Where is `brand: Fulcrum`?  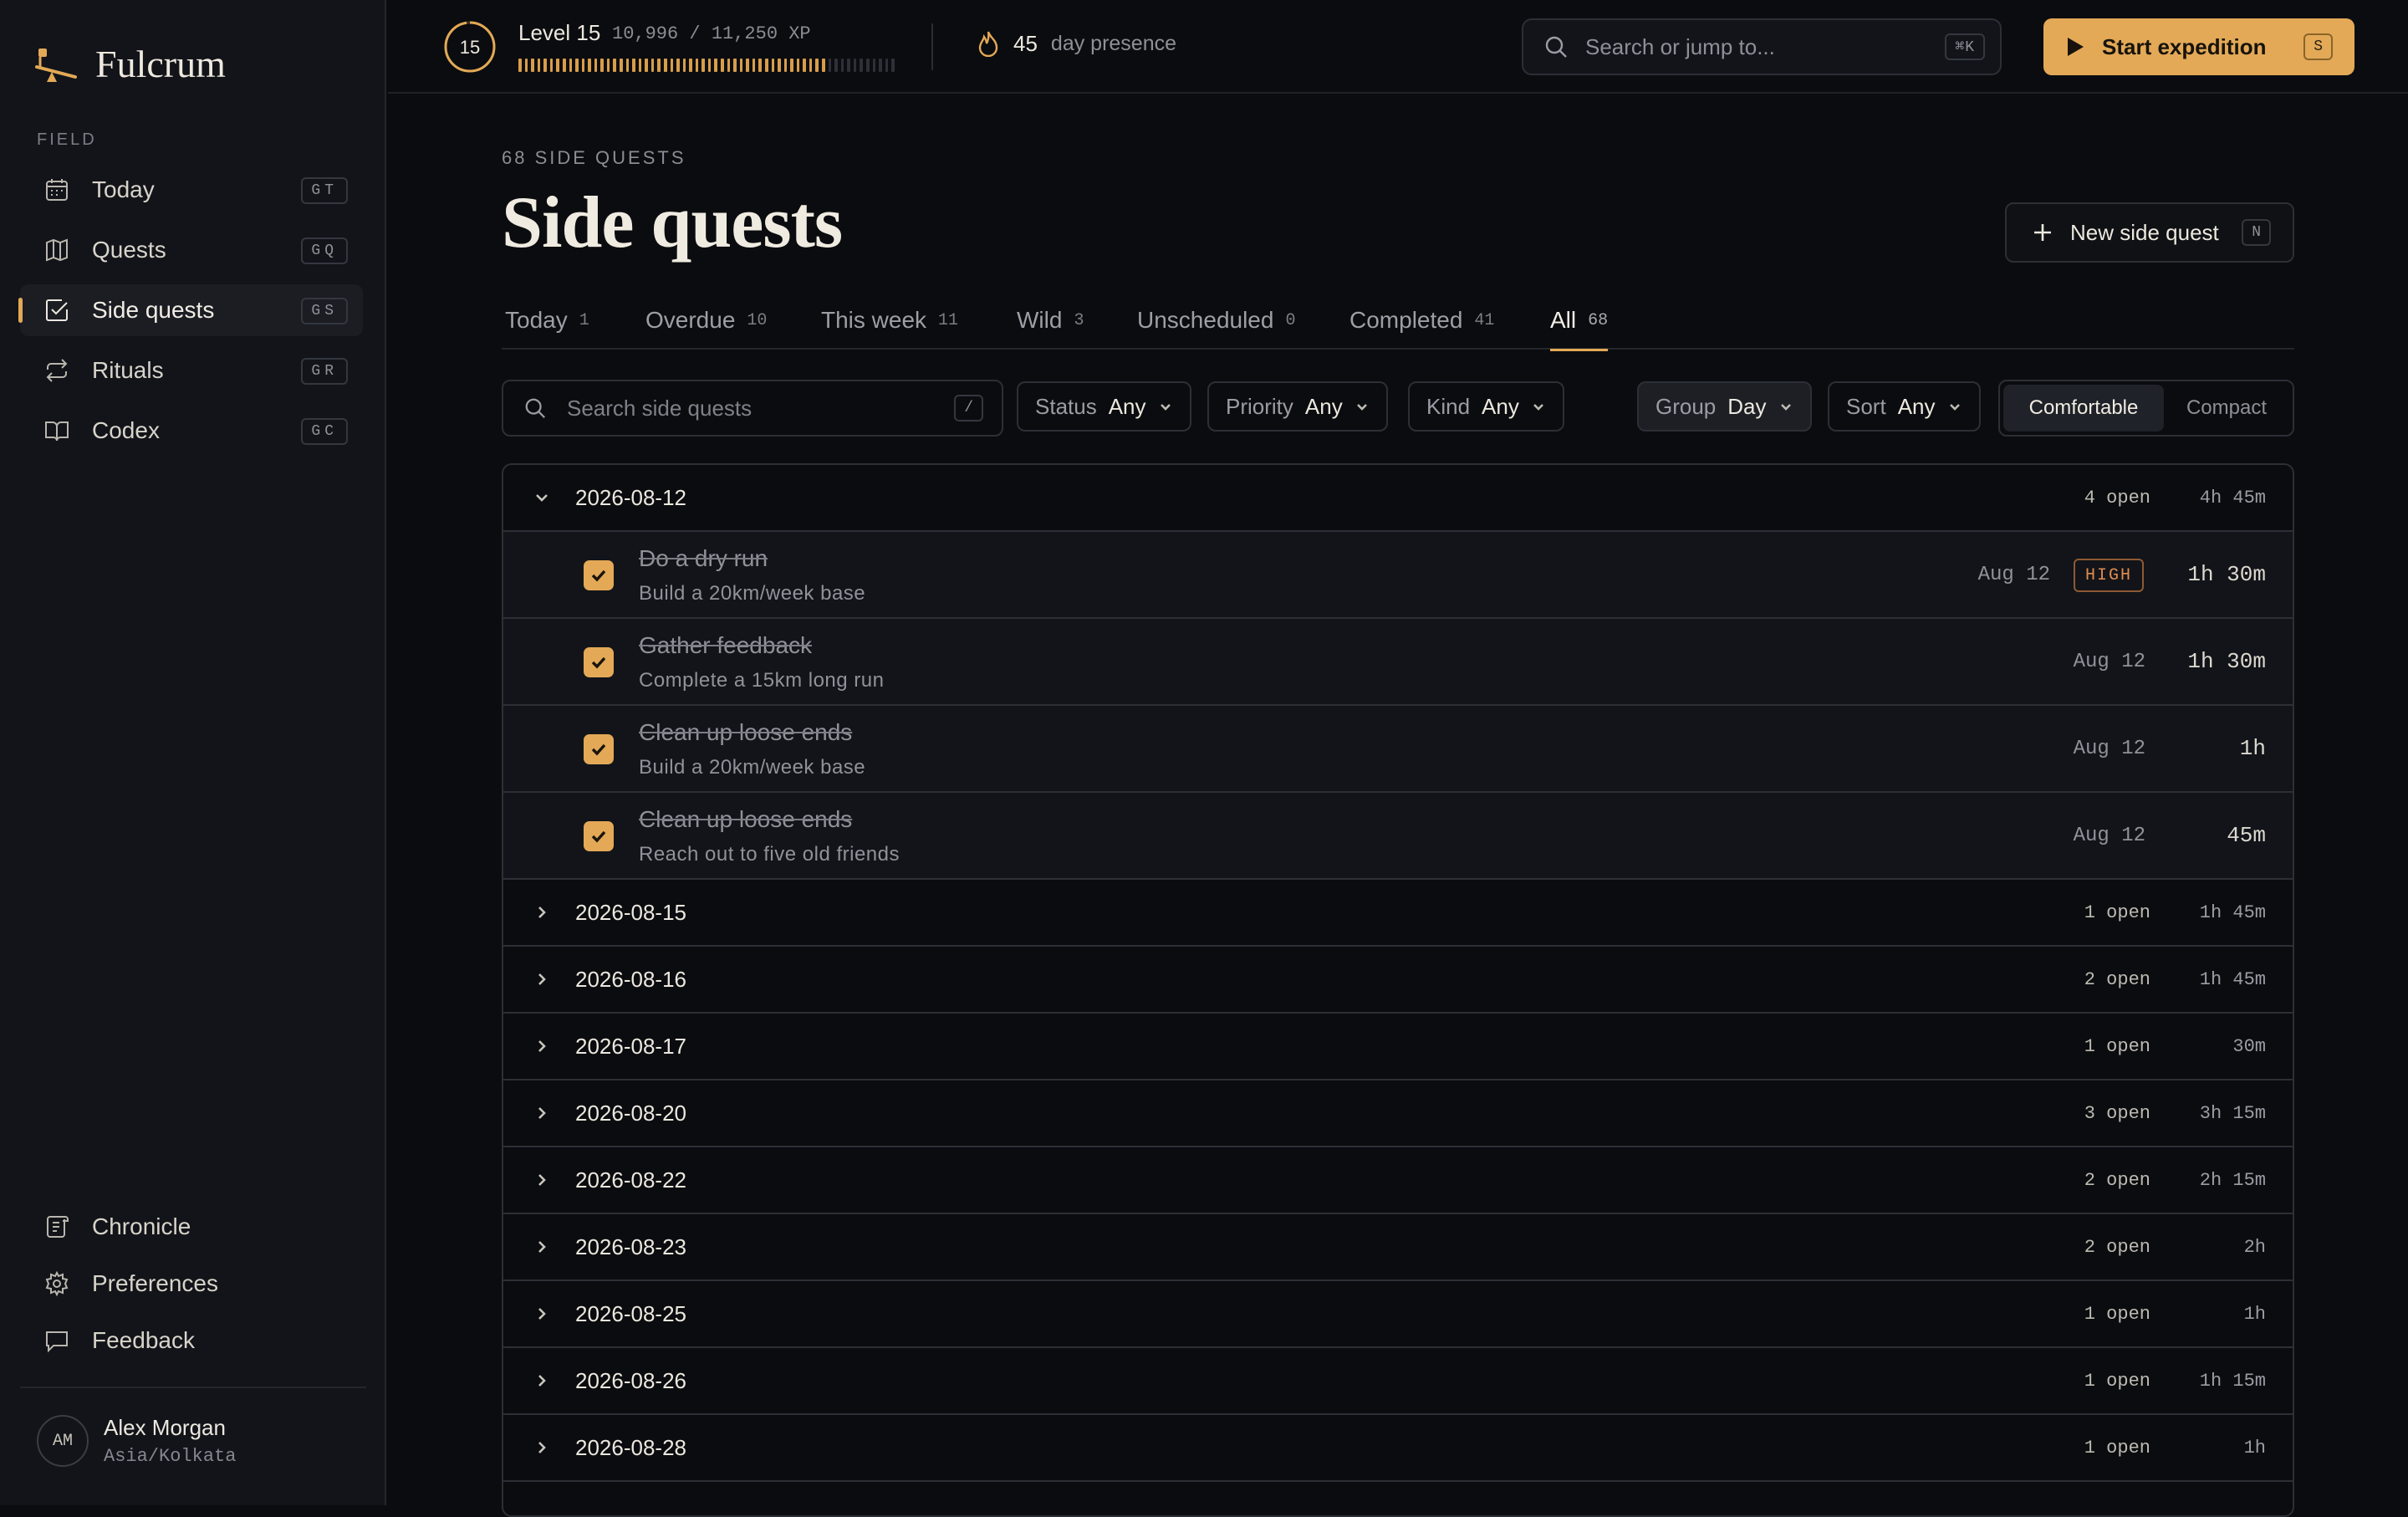 brand: Fulcrum is located at coordinates (129, 63).